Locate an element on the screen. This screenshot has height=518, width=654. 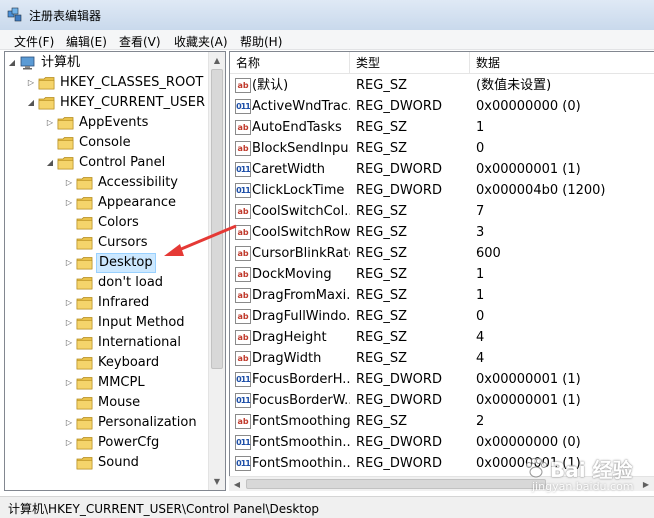
value-data: 7 is located at coordinates (480, 211).